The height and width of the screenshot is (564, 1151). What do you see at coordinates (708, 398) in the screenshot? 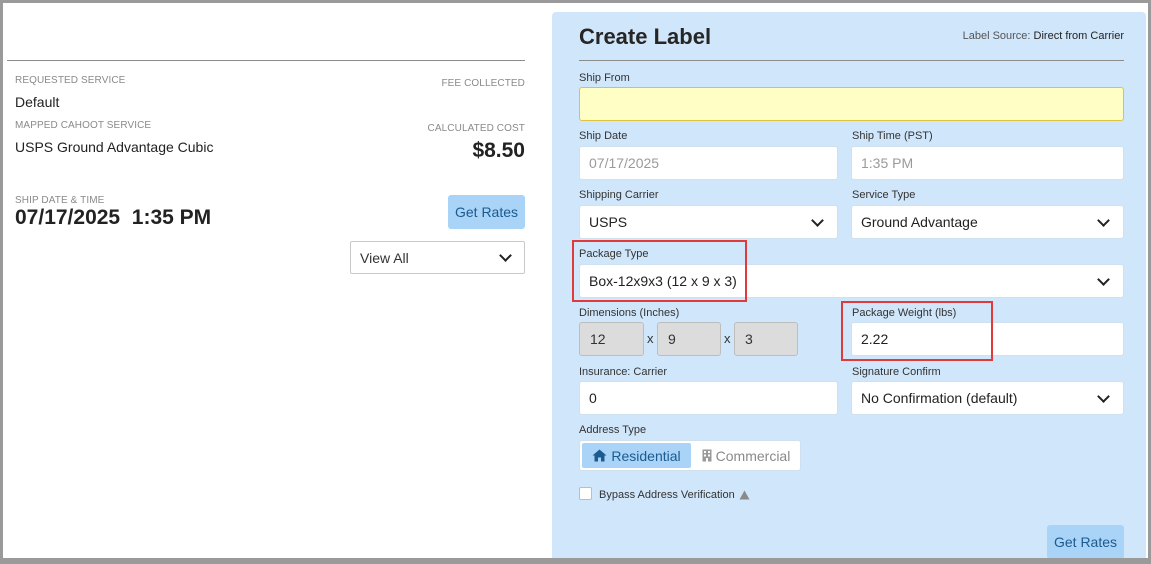
I see `insurance-field: 0` at bounding box center [708, 398].